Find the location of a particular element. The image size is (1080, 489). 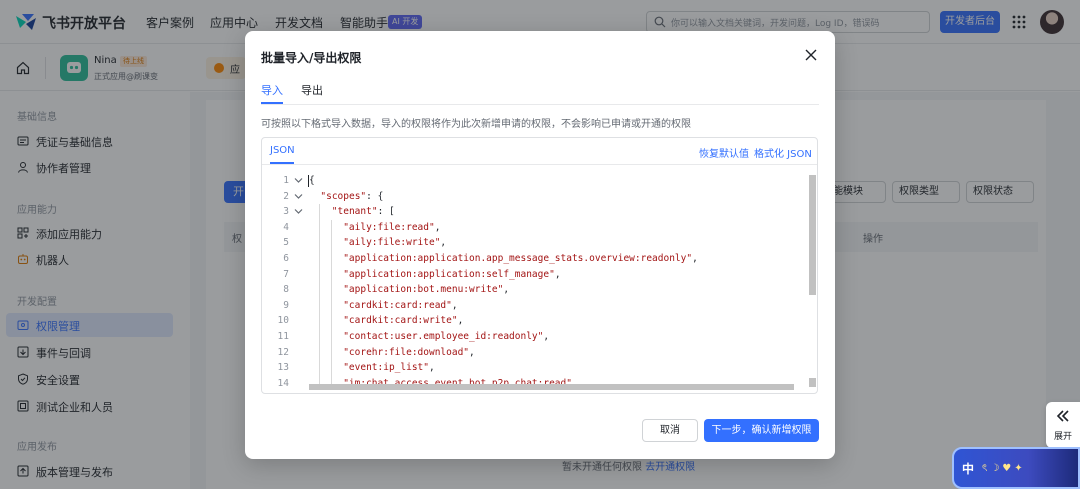

code-text: "cardkit:card:write", is located at coordinates (386, 321).